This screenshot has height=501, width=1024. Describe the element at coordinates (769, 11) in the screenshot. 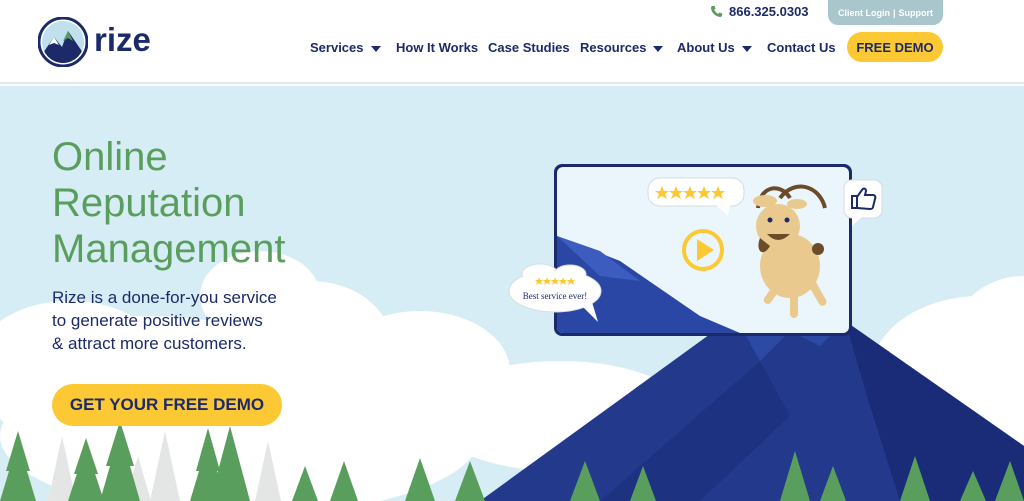

I see `phone-number-text: 866.325.0303` at that location.